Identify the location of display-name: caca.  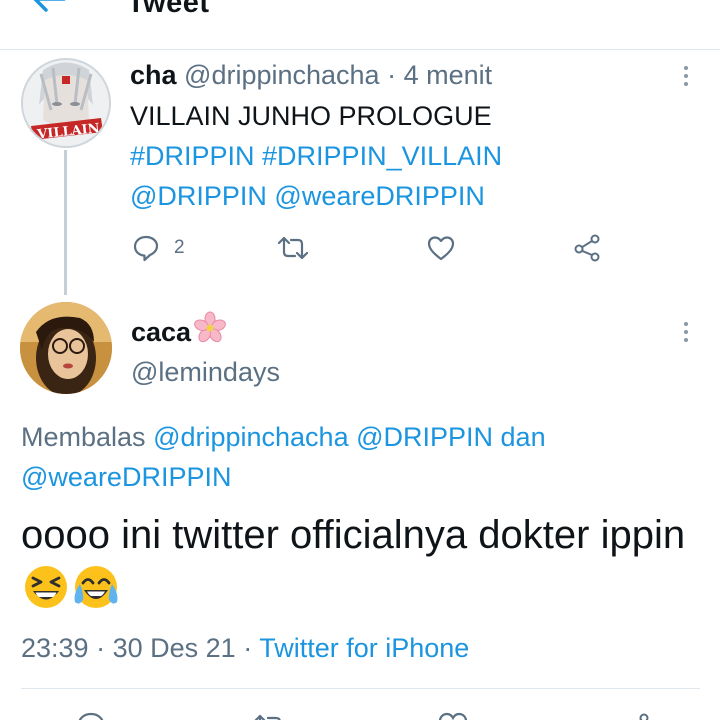
(179, 332).